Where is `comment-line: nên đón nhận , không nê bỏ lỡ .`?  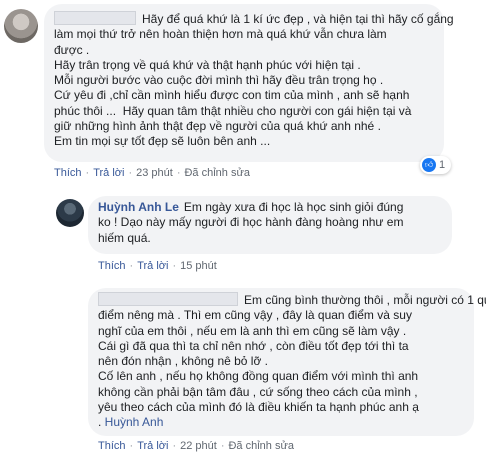 comment-line: nên đón nhận , không nê bỏ lỡ . is located at coordinates (183, 361).